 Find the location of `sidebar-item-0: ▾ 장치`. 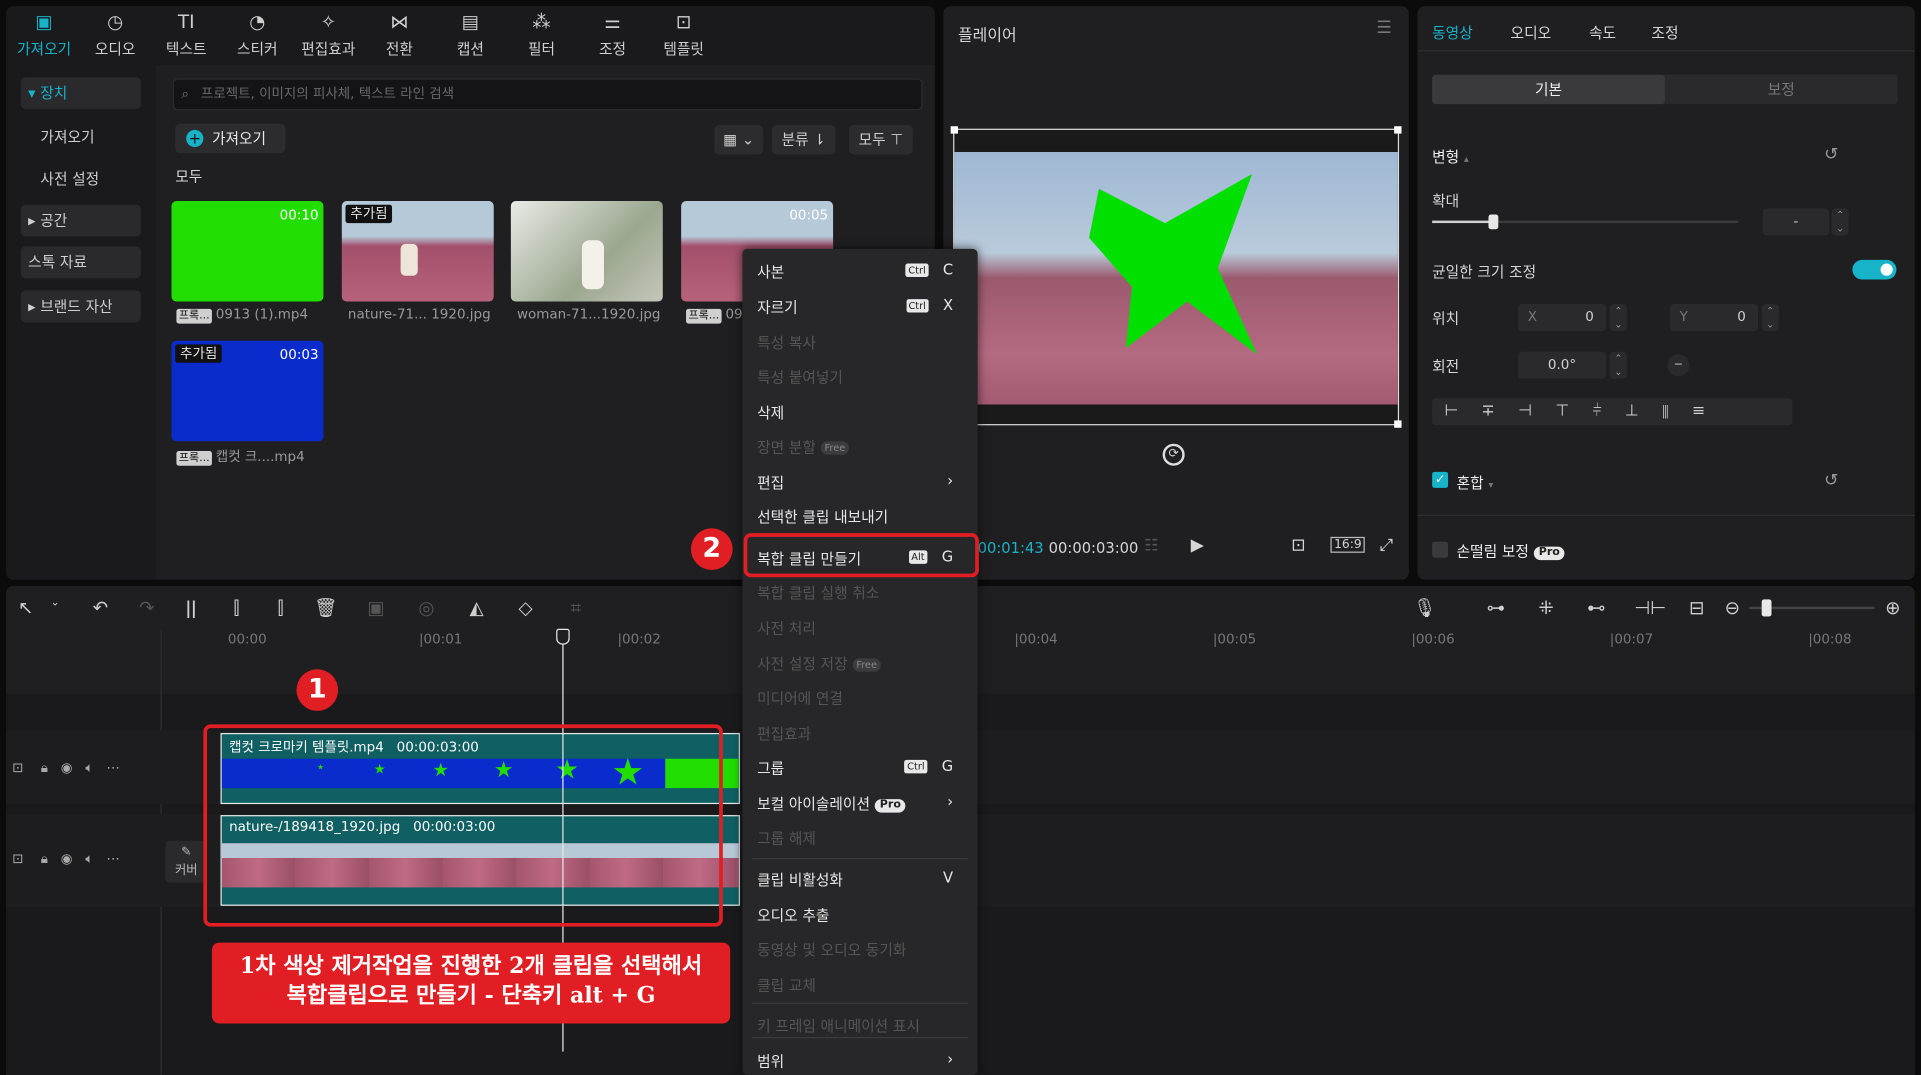

sidebar-item-0: ▾ 장치 is located at coordinates (80, 93).